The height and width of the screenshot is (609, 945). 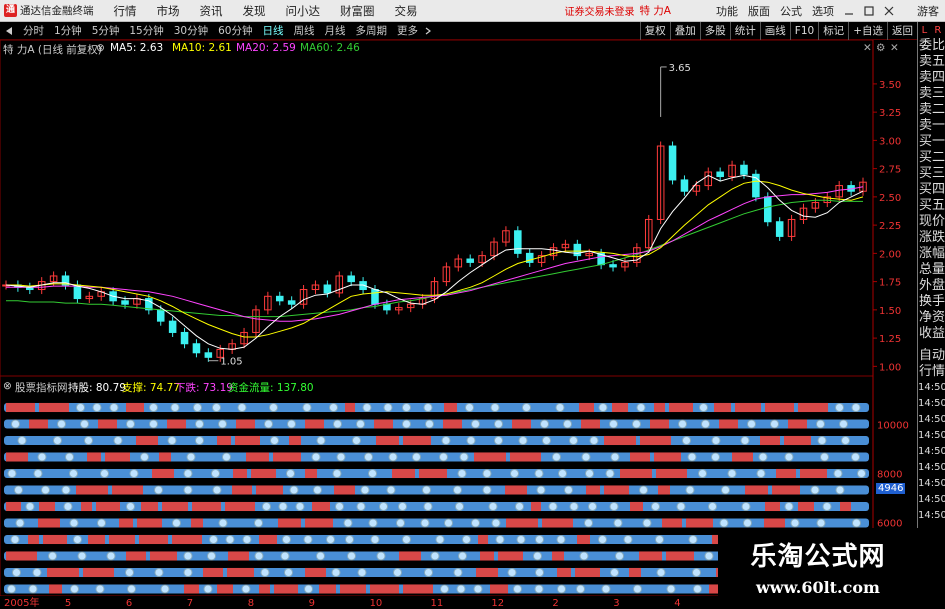 What do you see at coordinates (759, 11) in the screenshot?
I see `menu-layout: 版面` at bounding box center [759, 11].